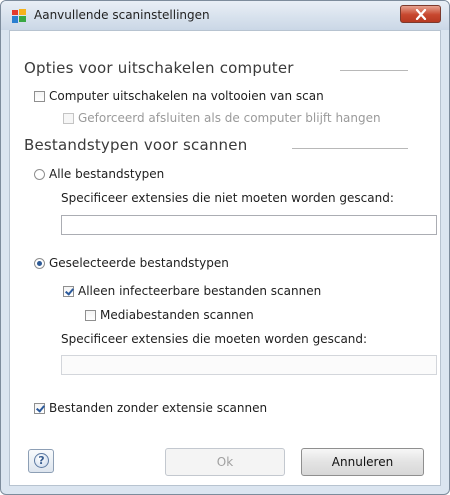 The image size is (450, 495). I want to click on force-close-checkbox, so click(68, 118).